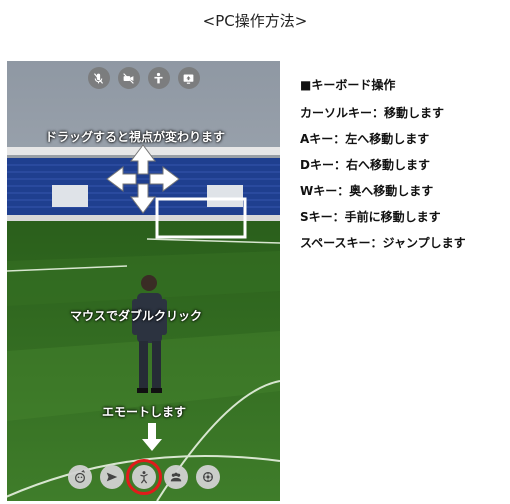 This screenshot has height=504, width=510. Describe the element at coordinates (79, 477) in the screenshot. I see `emoji-icon` at that location.